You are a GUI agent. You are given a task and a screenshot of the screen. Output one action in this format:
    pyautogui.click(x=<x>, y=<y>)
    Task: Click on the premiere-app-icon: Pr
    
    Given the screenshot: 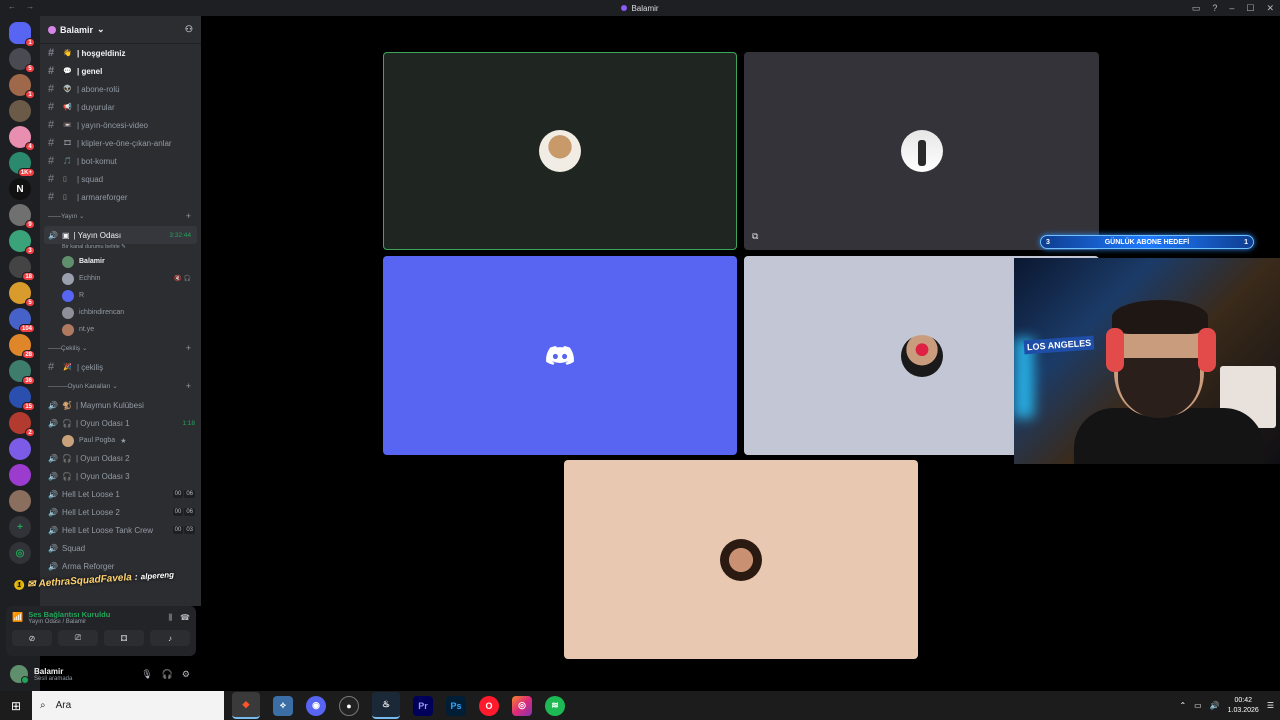 What is the action you would take?
    pyautogui.click(x=423, y=705)
    